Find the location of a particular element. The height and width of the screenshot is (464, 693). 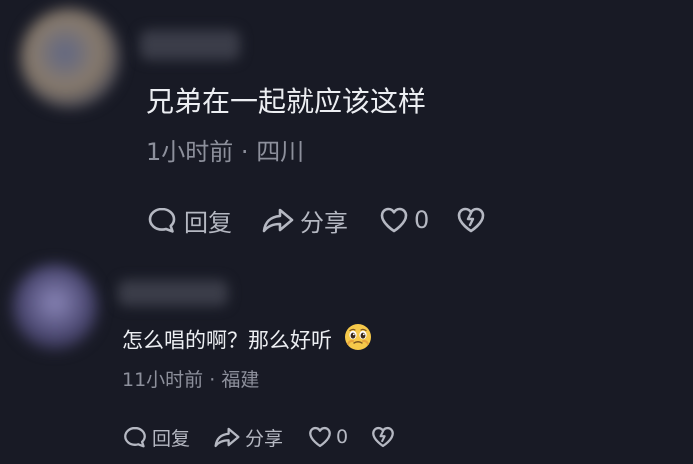

comment-location: 四川 is located at coordinates (280, 152).